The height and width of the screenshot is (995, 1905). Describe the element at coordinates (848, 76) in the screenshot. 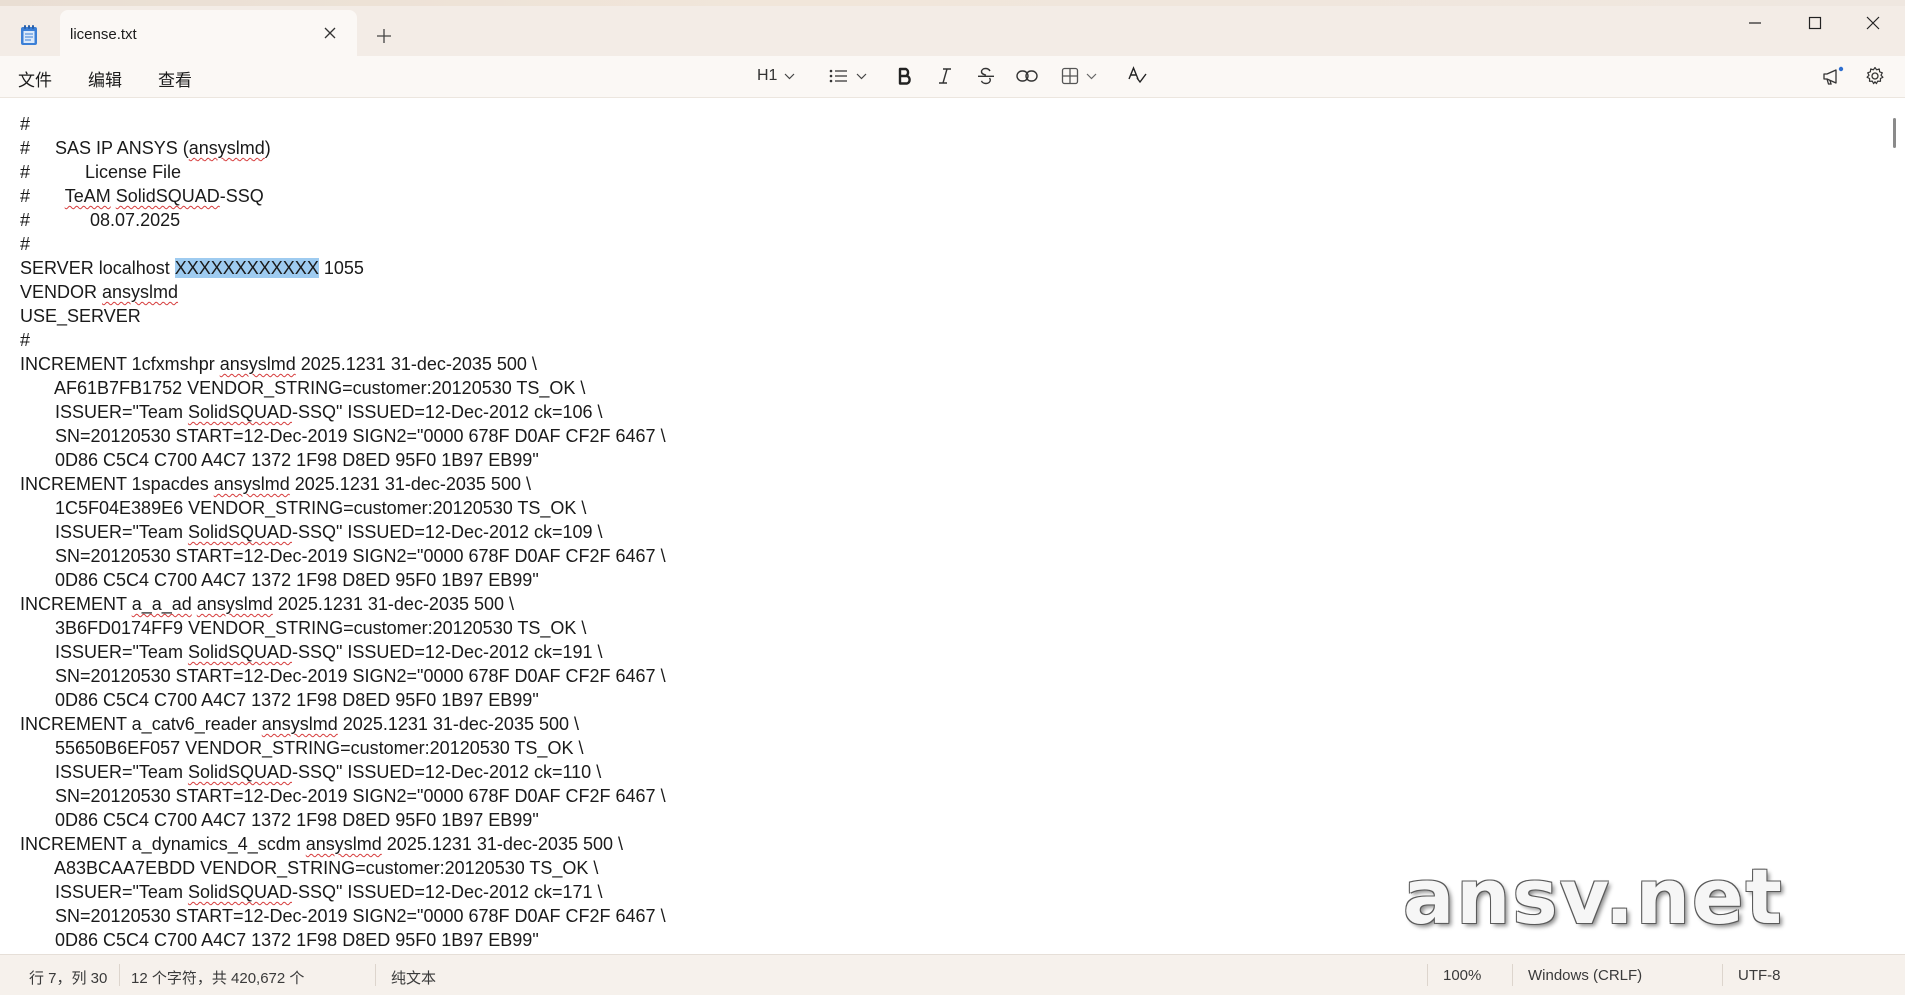

I see `list-dropdown` at that location.